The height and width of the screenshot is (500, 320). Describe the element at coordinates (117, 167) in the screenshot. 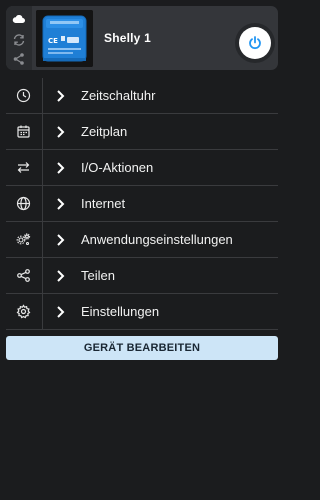

I see `menu-item-label: I/O-Aktionen` at that location.